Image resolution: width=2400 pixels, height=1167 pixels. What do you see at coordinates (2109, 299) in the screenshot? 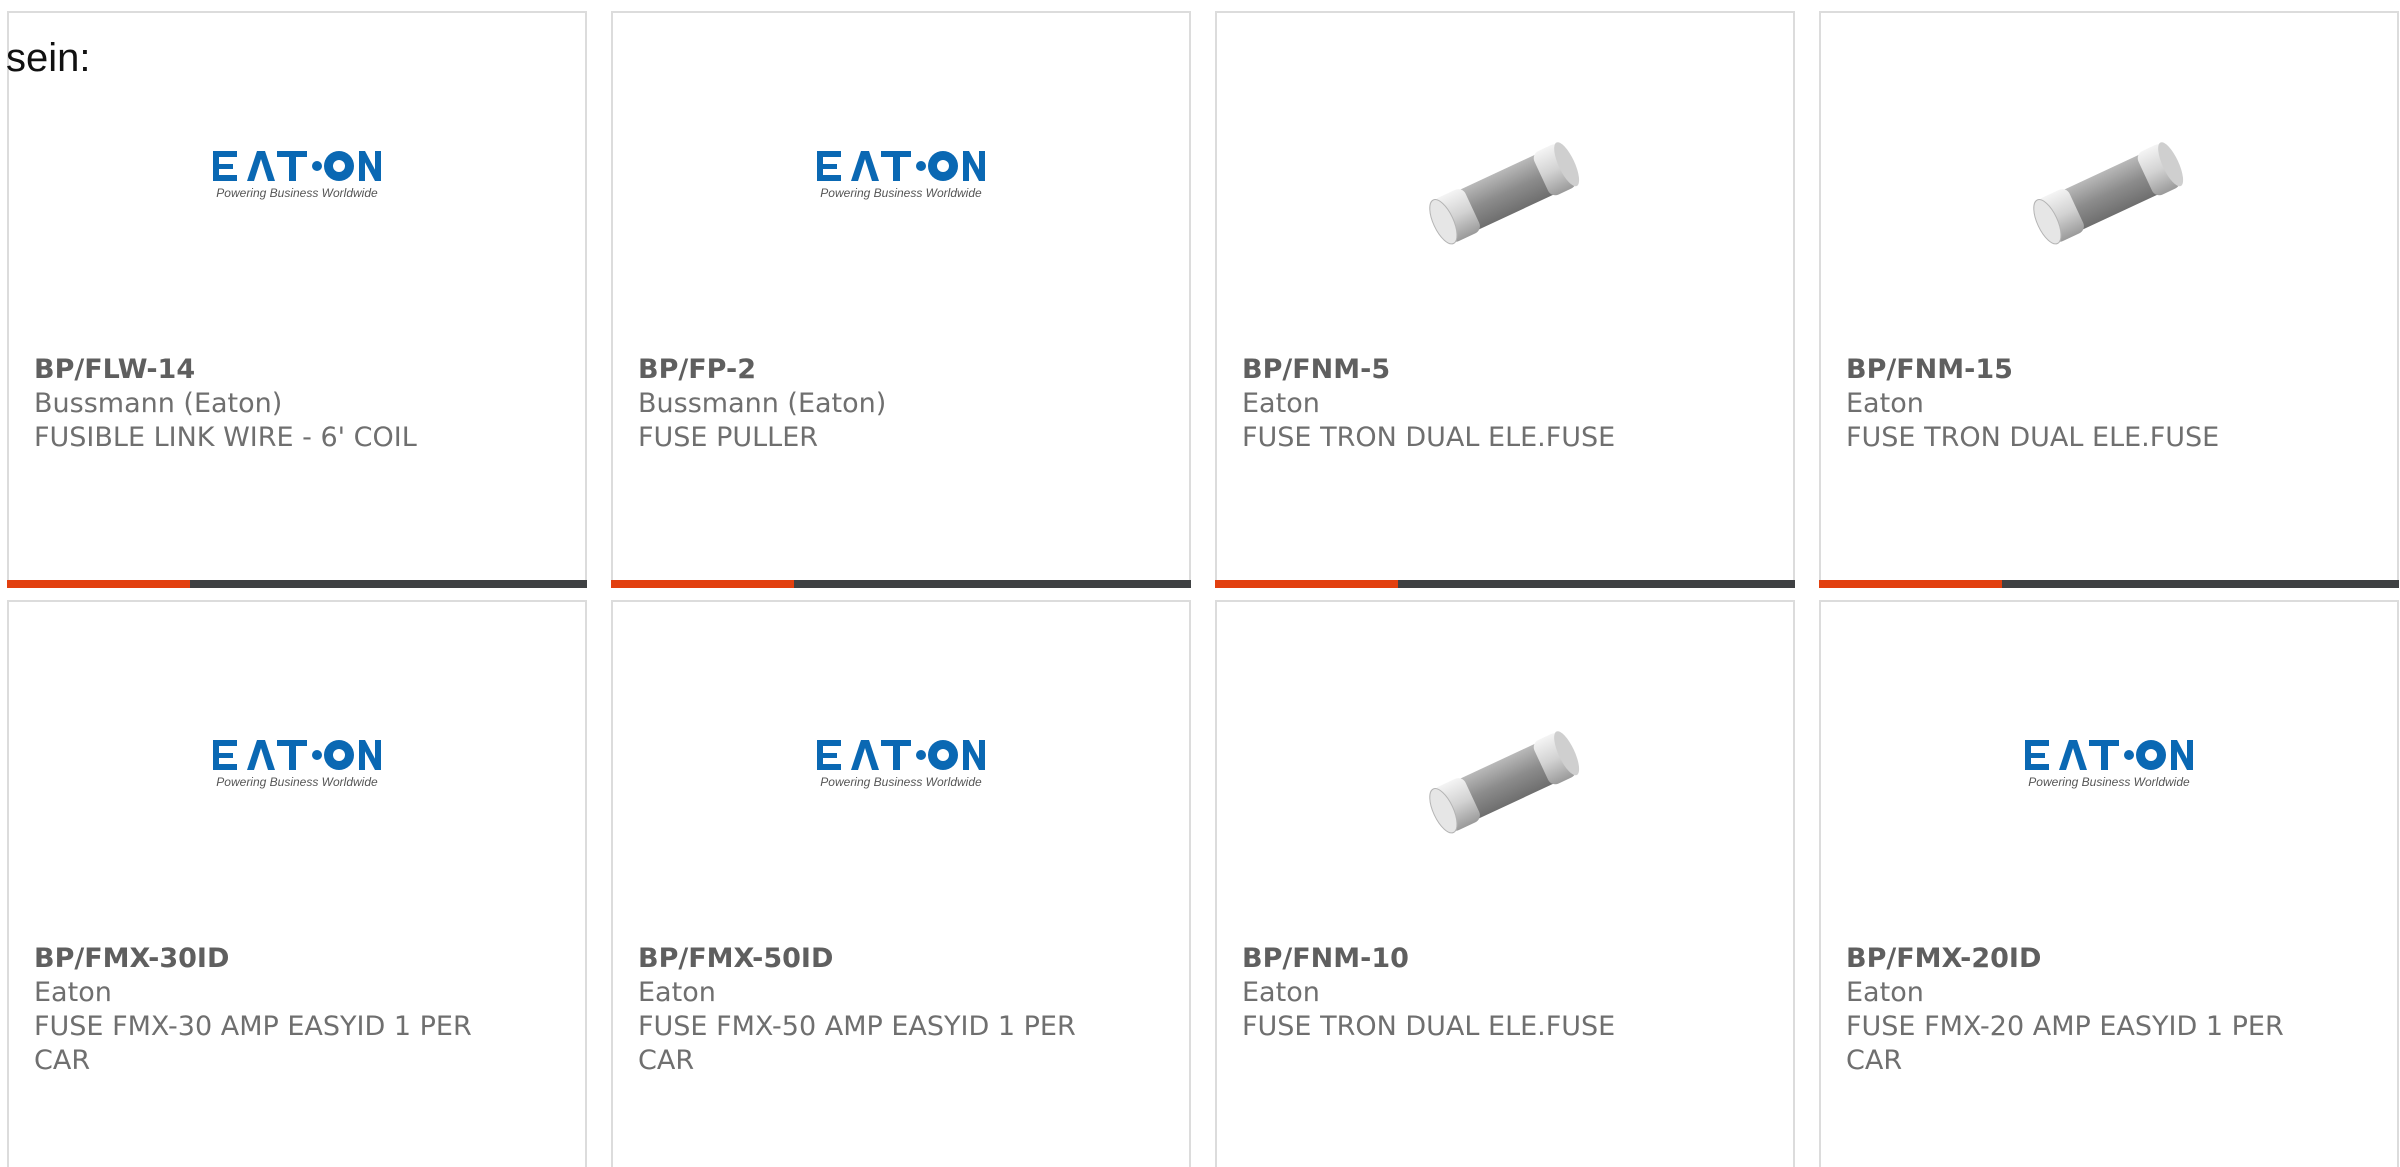
I see `product-card: BP/FNM-15 Eaton FUSE TRON DUAL ELE.FUSE` at bounding box center [2109, 299].